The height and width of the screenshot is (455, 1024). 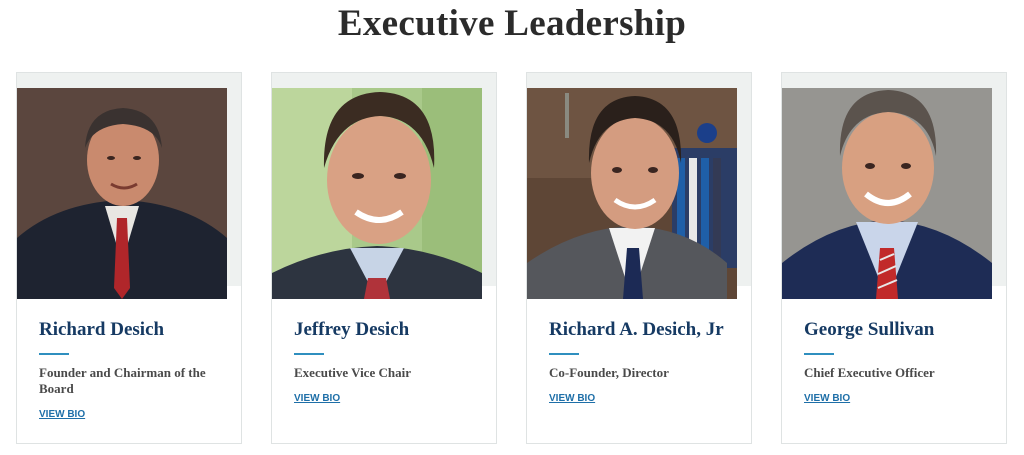 I want to click on leader-role: Chief Executive Officer, so click(x=869, y=372).